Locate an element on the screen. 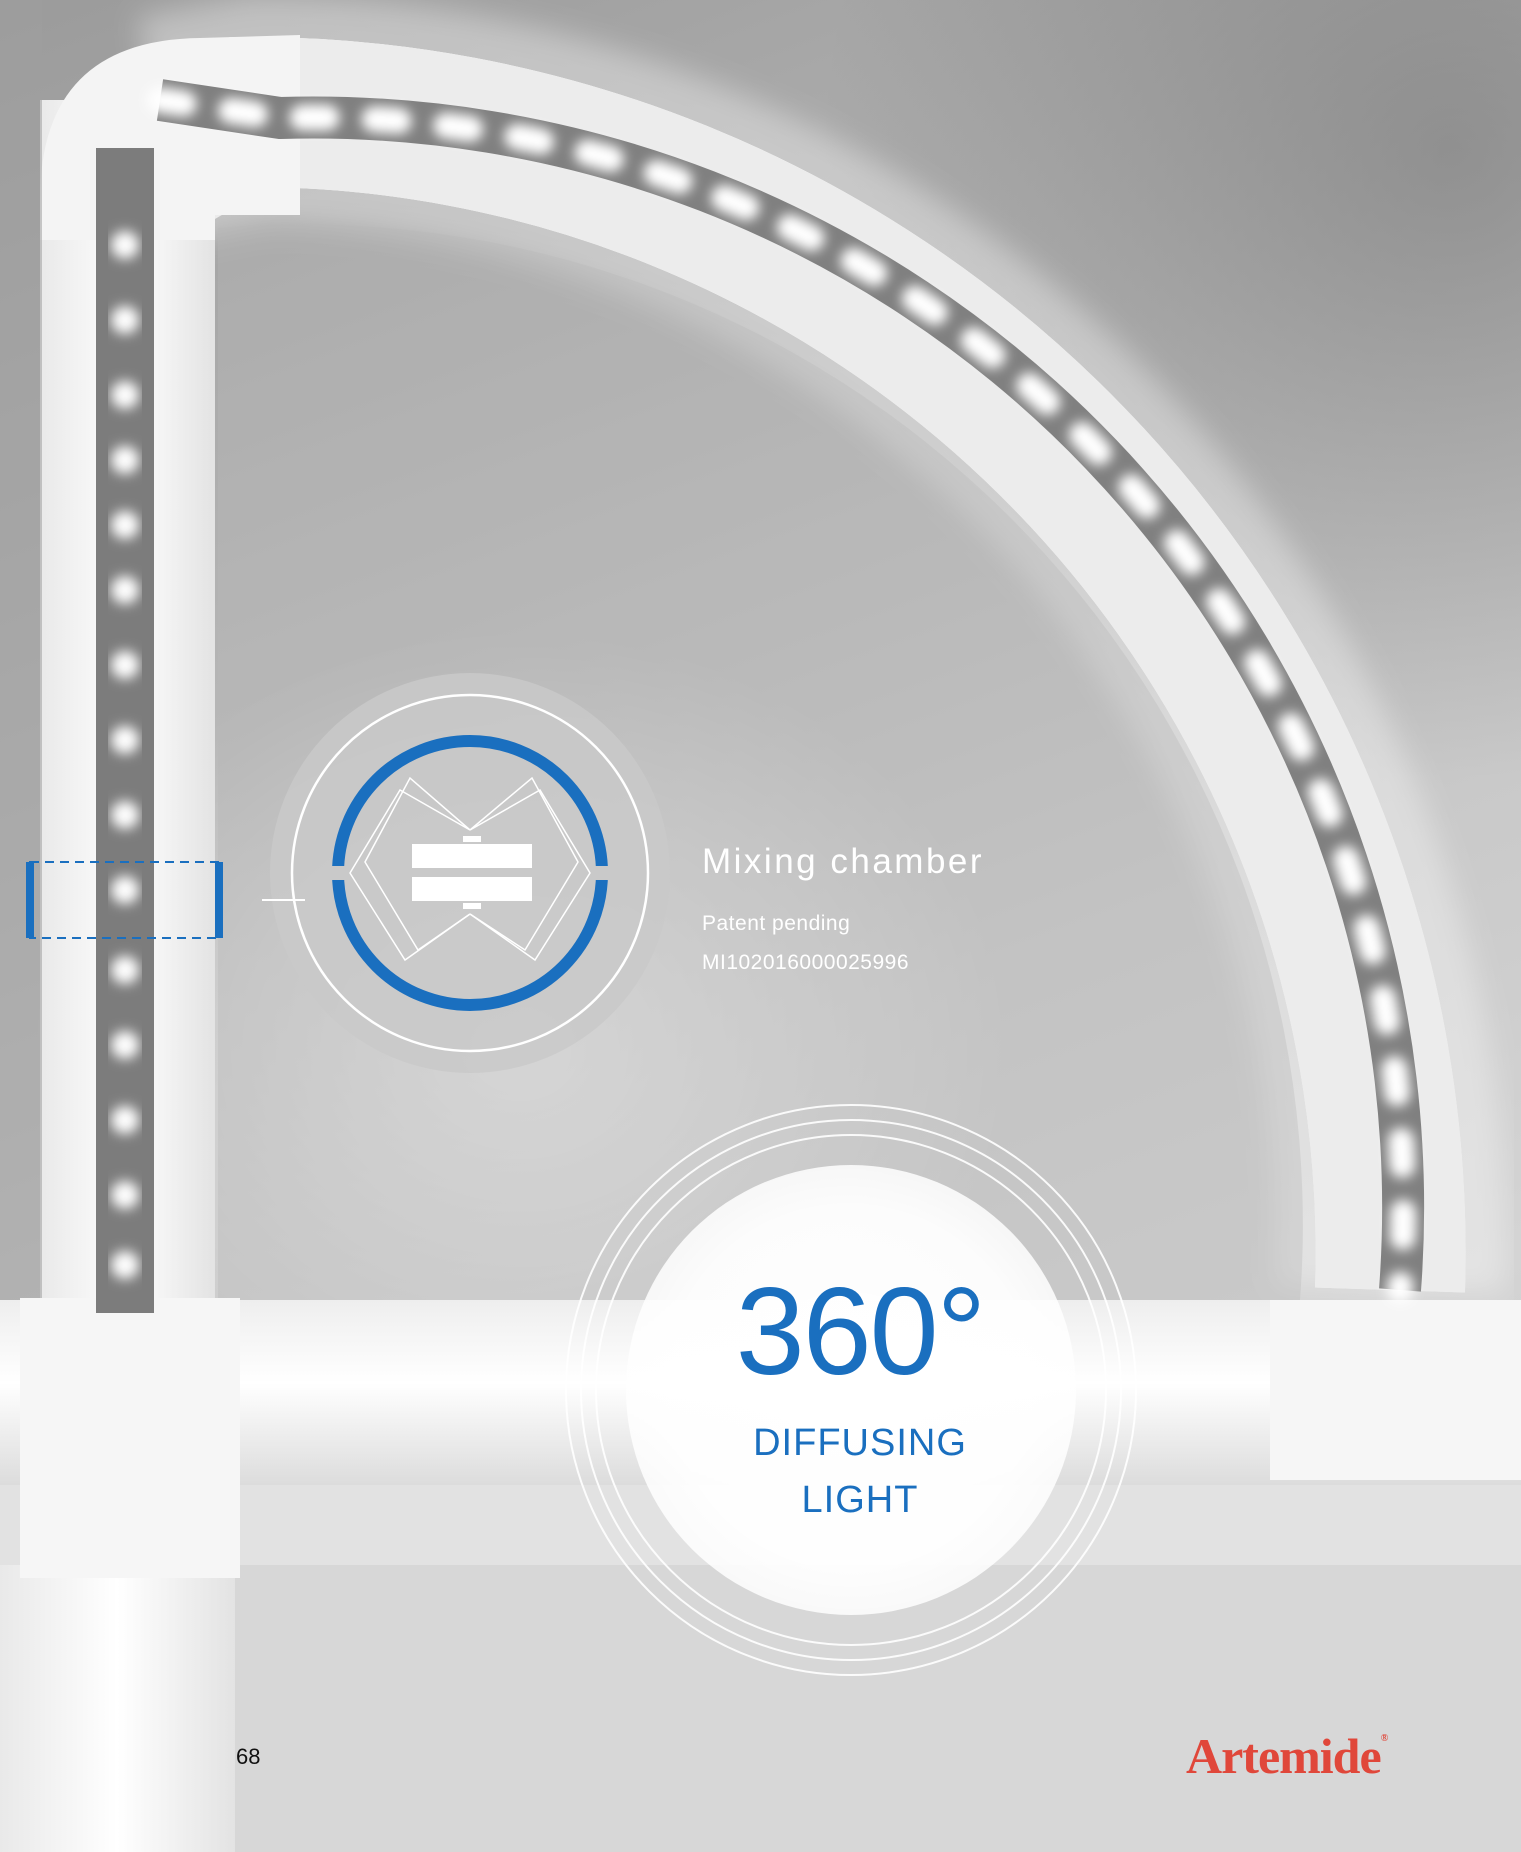 The image size is (1521, 1852). page-number: 68 is located at coordinates (248, 1756).